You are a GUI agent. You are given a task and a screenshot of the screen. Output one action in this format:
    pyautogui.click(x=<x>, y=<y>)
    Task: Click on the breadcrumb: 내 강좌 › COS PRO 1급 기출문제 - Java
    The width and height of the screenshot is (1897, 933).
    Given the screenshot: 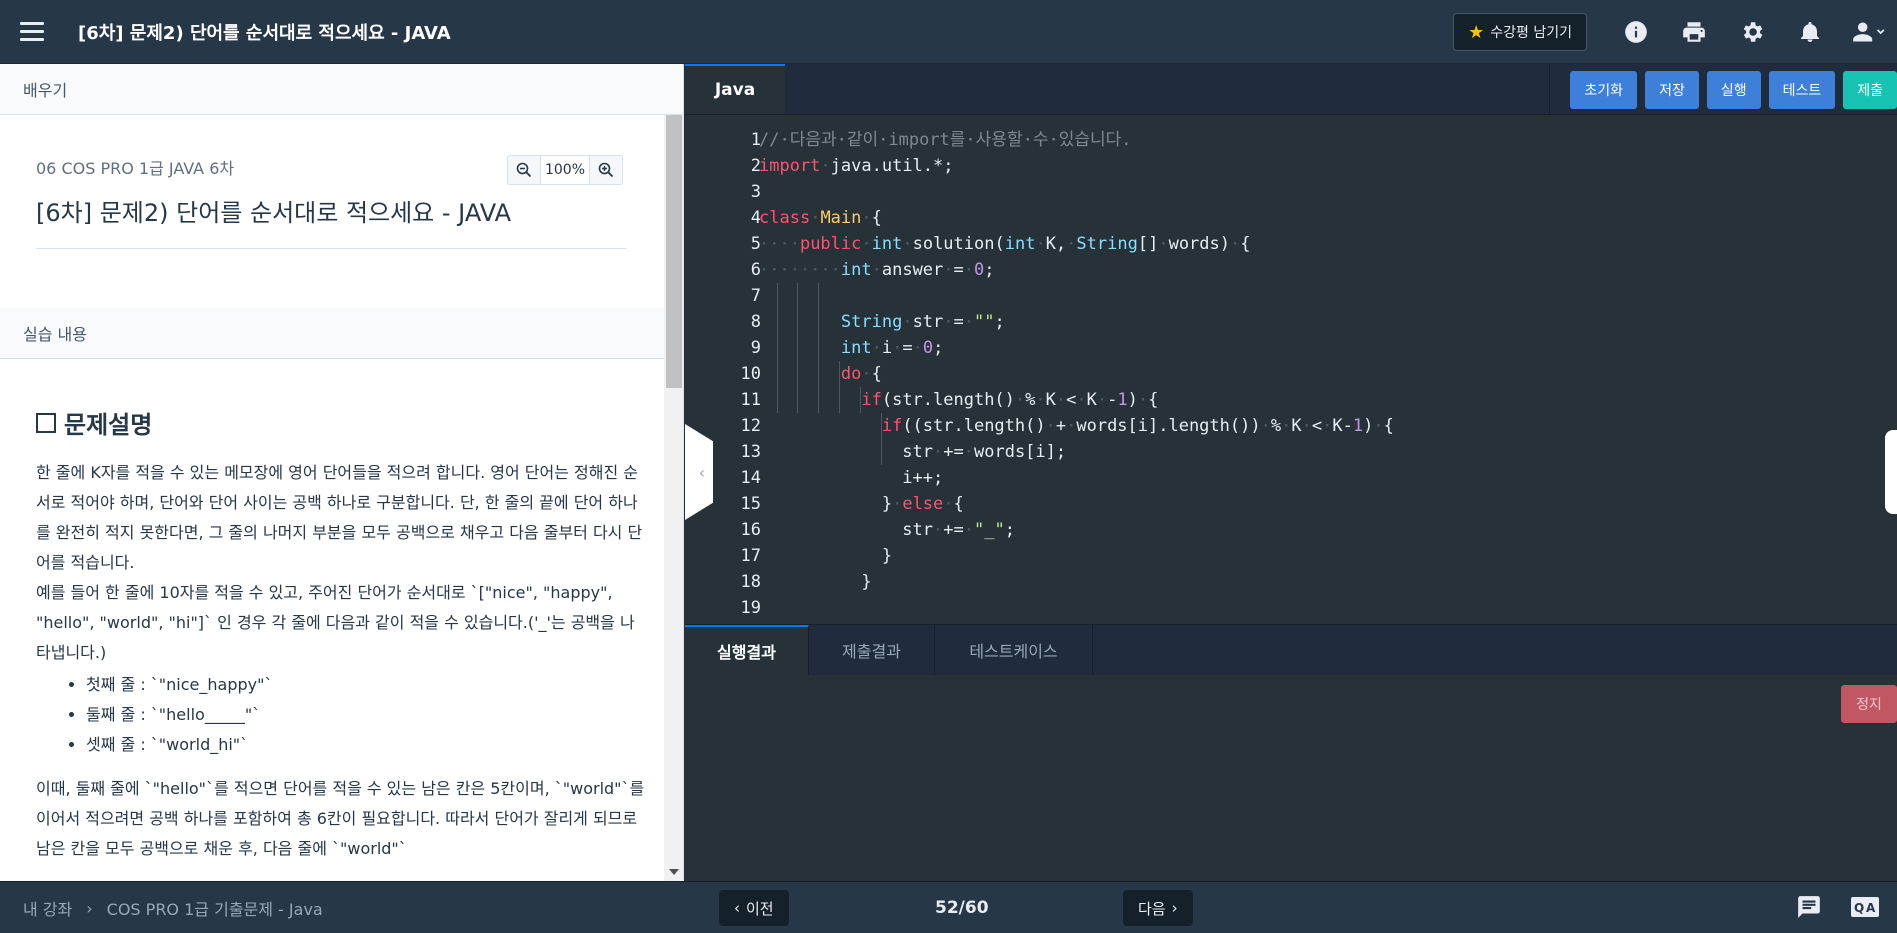 What is the action you would take?
    pyautogui.click(x=173, y=907)
    